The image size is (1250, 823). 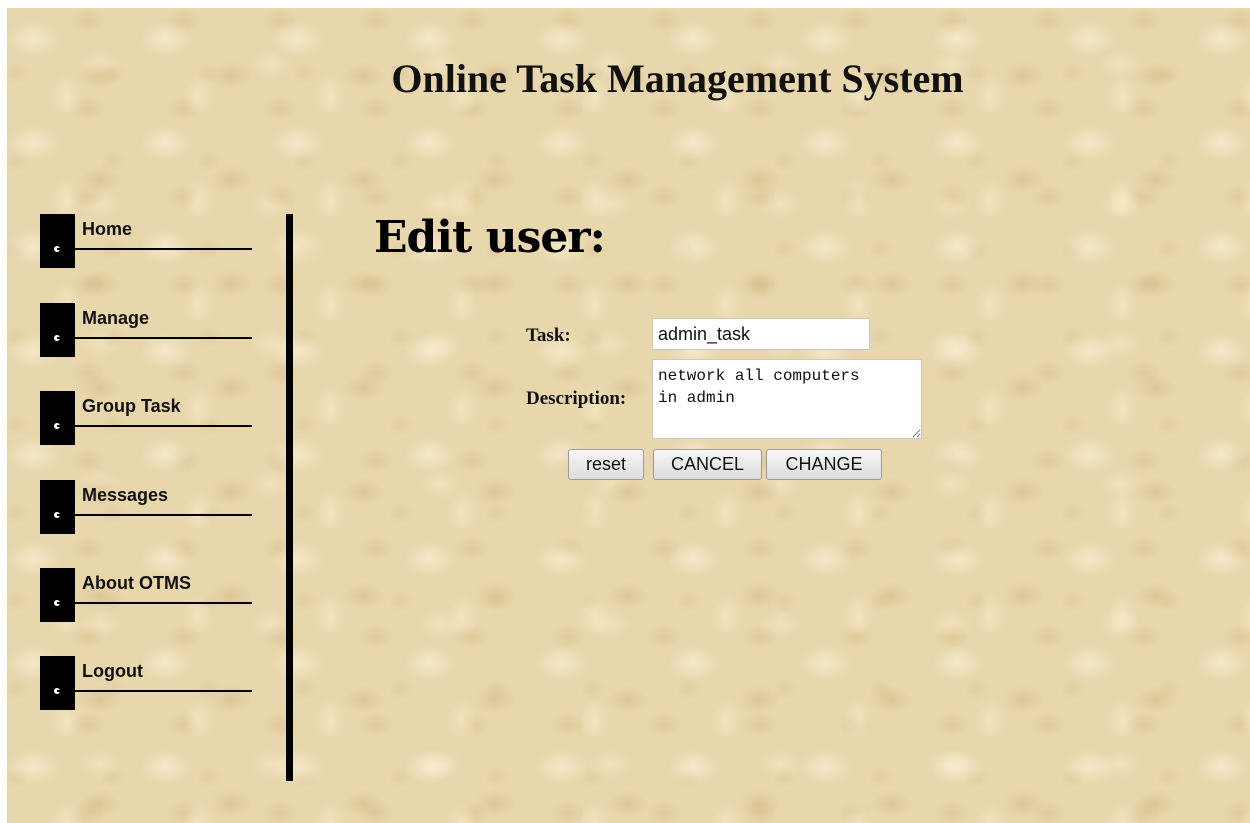 What do you see at coordinates (146, 330) in the screenshot?
I see `sidebar-item-manage: Manage` at bounding box center [146, 330].